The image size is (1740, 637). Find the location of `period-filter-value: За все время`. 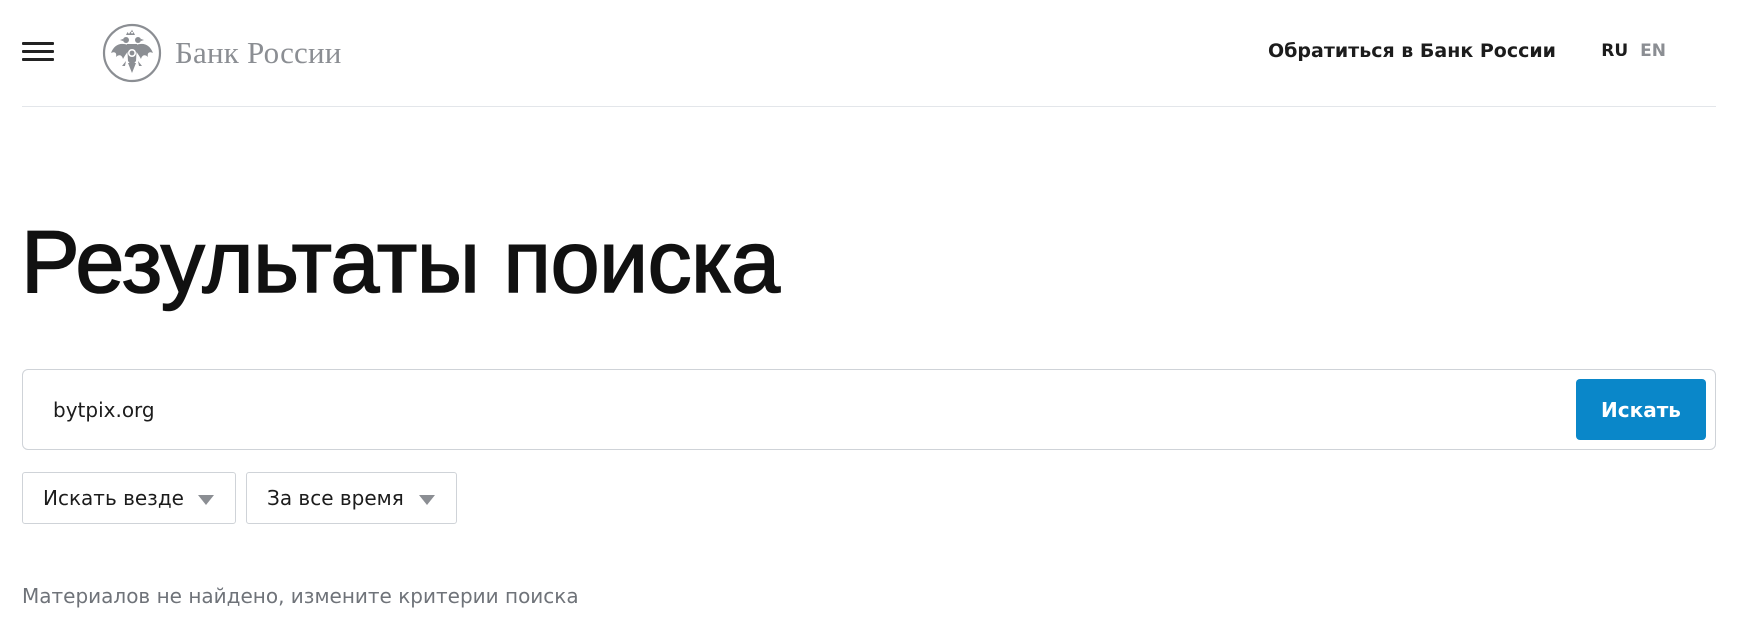

period-filter-value: За все время is located at coordinates (335, 498).